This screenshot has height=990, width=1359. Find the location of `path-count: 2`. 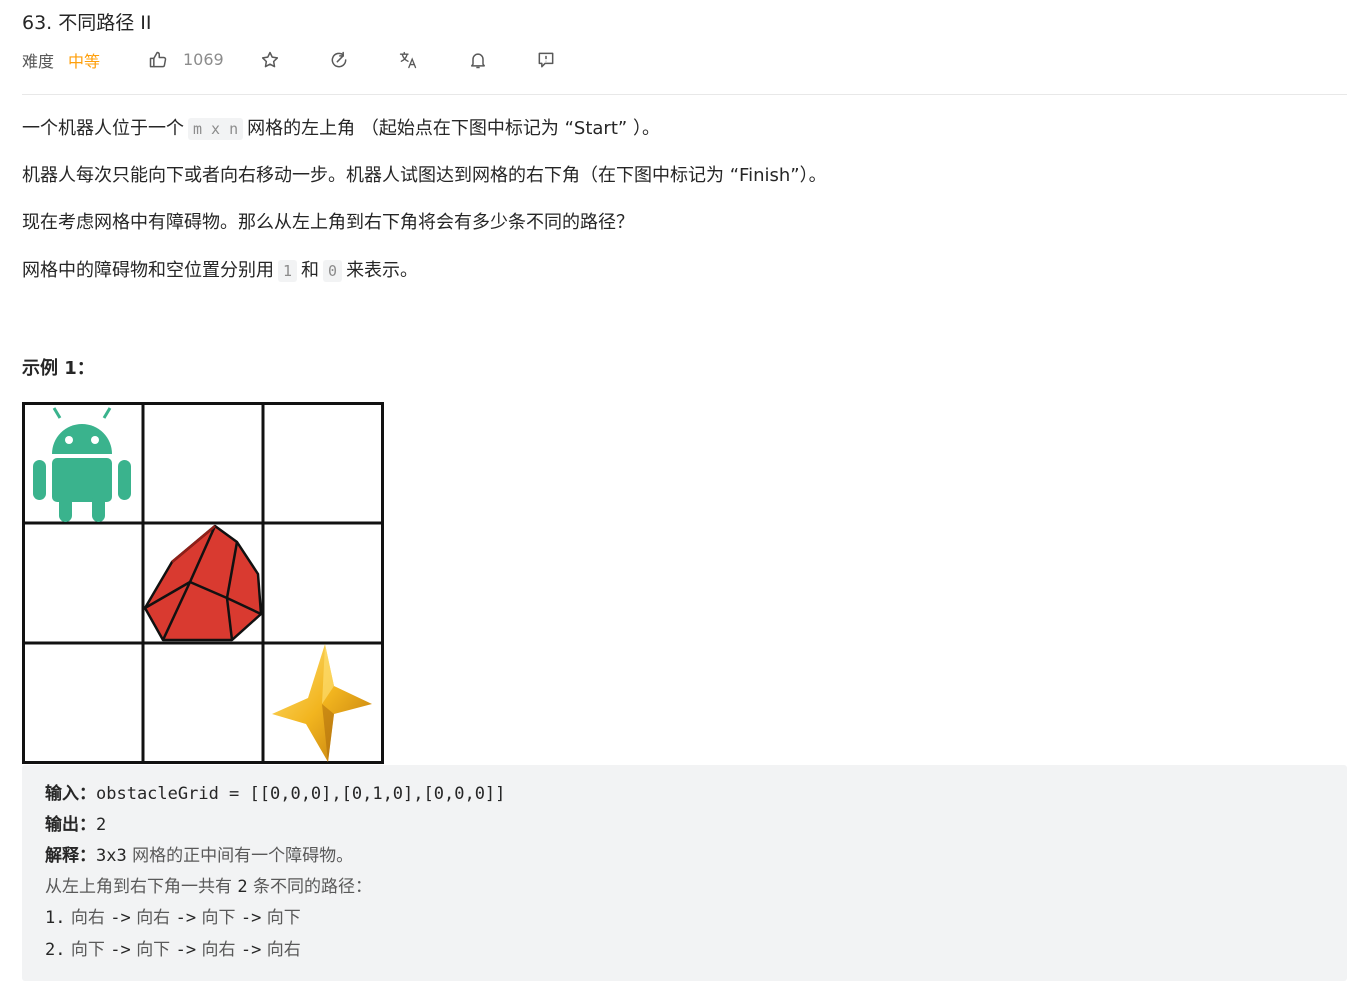

path-count: 2 is located at coordinates (242, 887).